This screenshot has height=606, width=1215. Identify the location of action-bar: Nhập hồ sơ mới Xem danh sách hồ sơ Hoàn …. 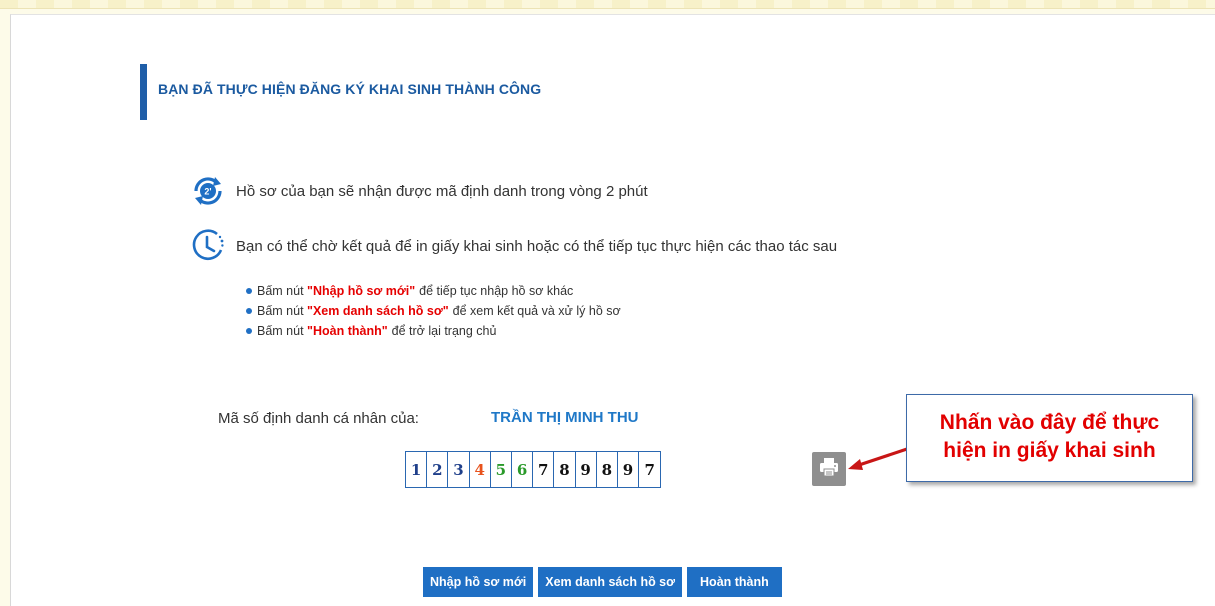
(602, 582).